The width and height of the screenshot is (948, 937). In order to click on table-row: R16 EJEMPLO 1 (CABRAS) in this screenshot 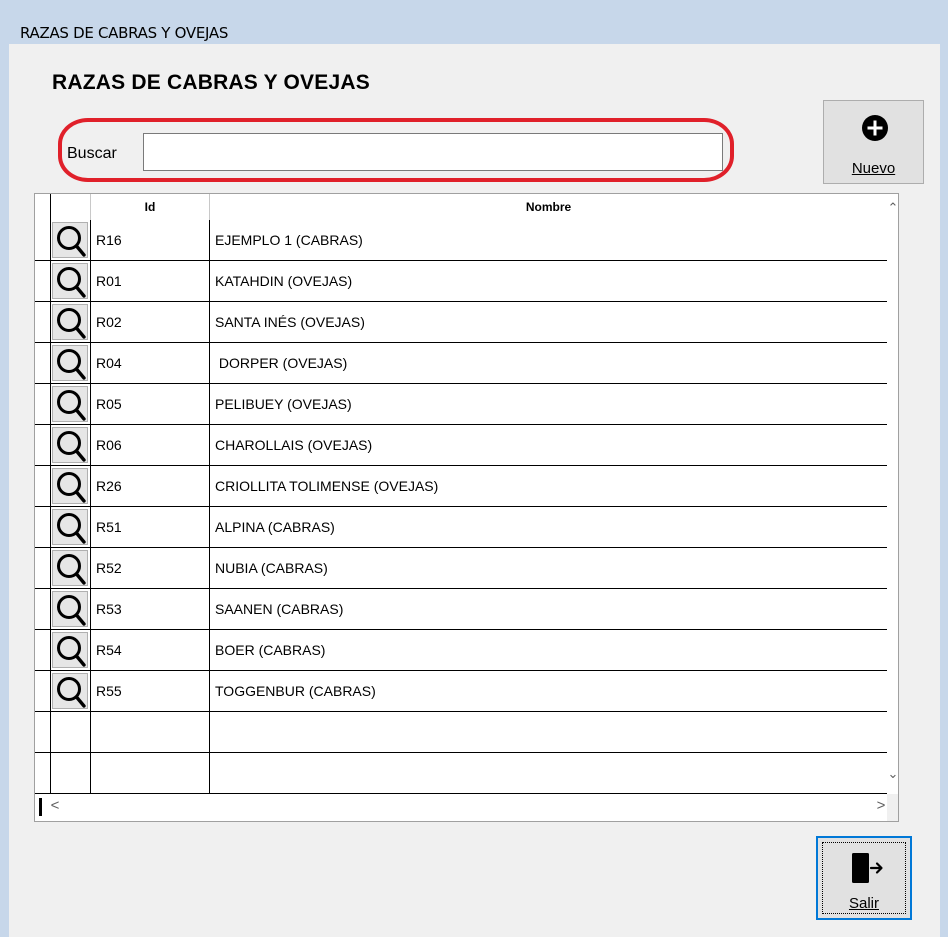, I will do `click(461, 240)`.